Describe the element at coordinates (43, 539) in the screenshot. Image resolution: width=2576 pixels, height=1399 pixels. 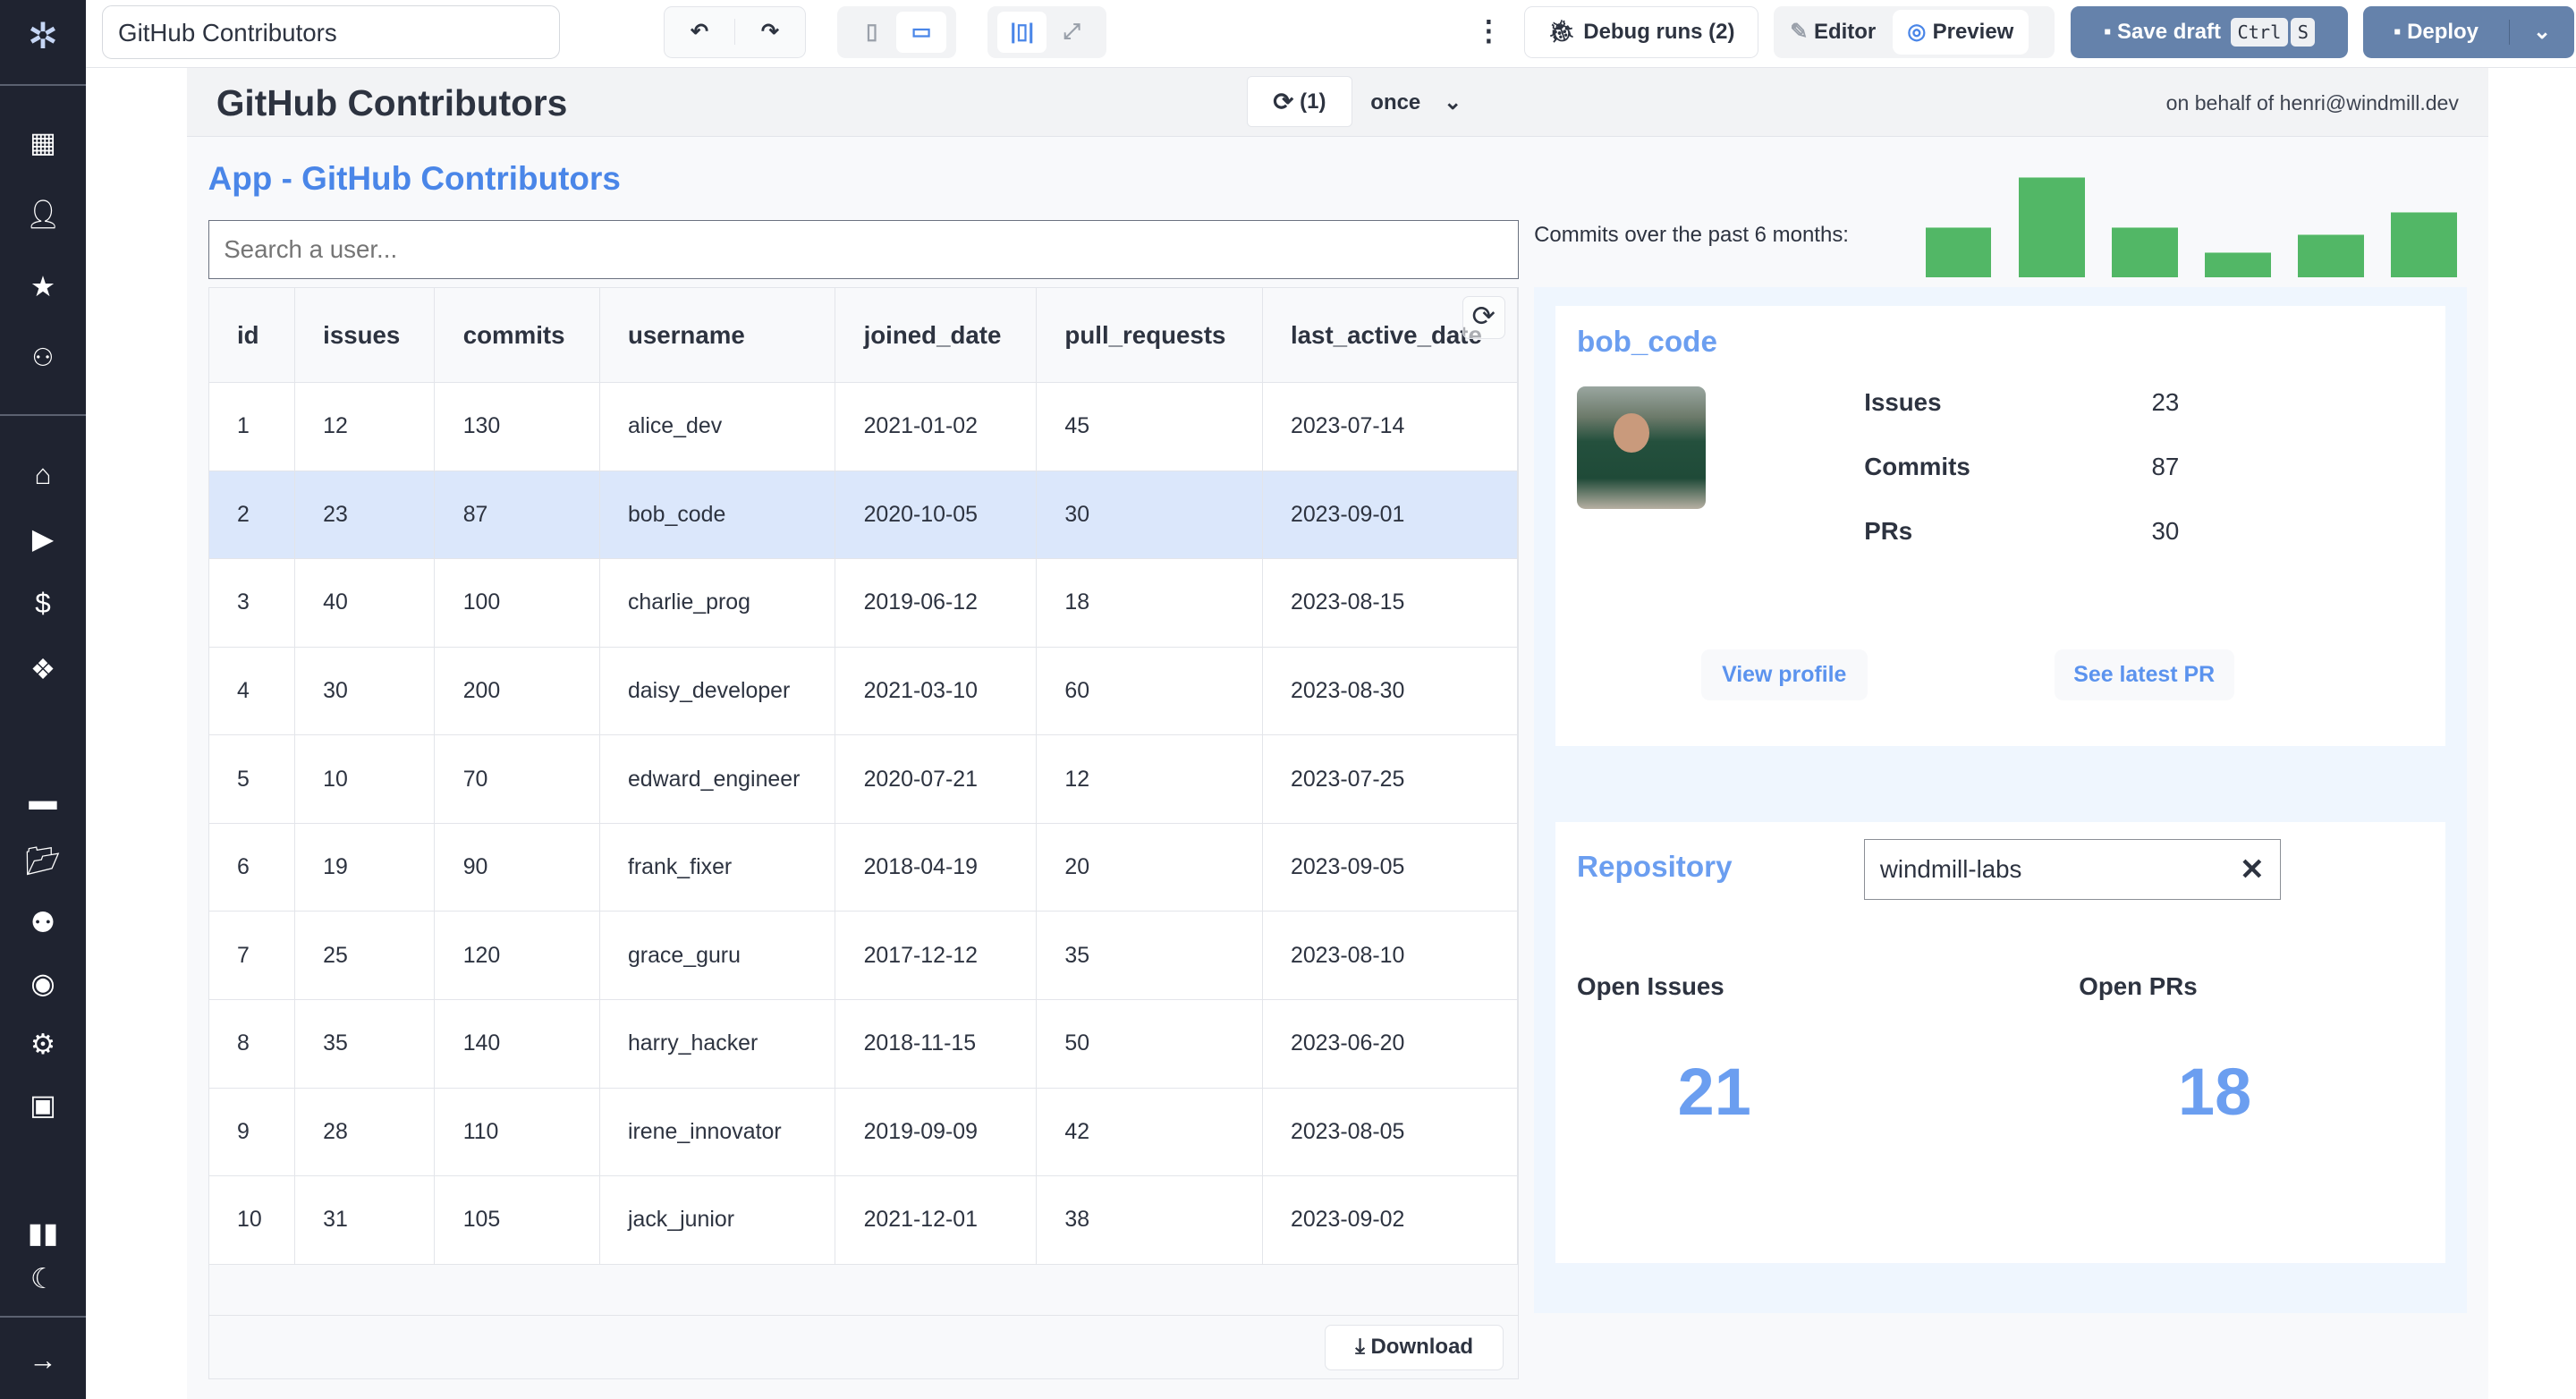
I see `play-icon: ▶` at that location.